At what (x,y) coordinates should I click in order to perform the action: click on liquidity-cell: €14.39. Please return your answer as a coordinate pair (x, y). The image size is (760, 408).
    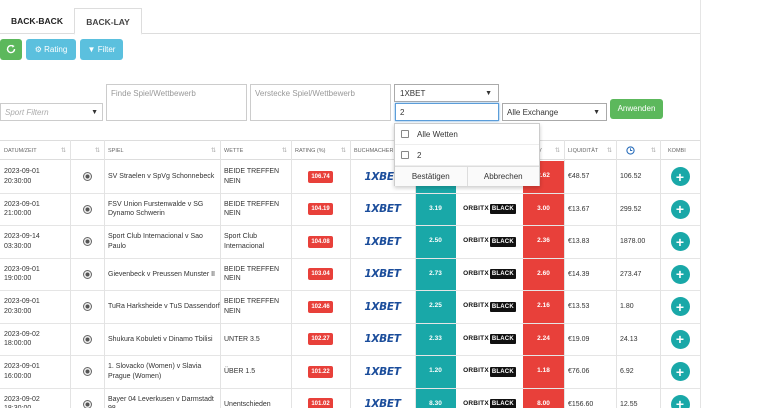
    Looking at the image, I should click on (590, 275).